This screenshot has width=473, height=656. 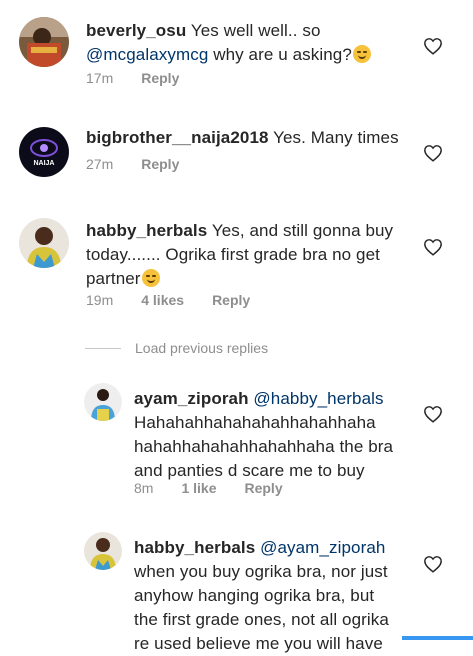 I want to click on likes-count: 4 likes, so click(x=162, y=300).